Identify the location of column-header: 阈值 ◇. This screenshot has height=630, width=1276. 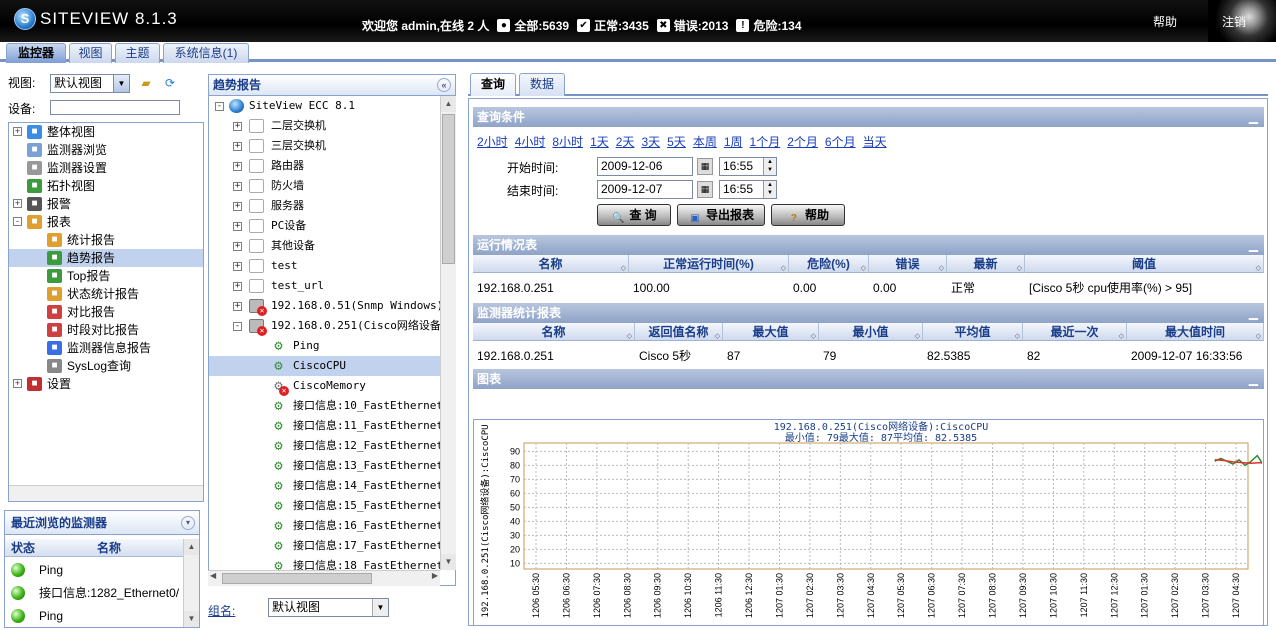
(1144, 264).